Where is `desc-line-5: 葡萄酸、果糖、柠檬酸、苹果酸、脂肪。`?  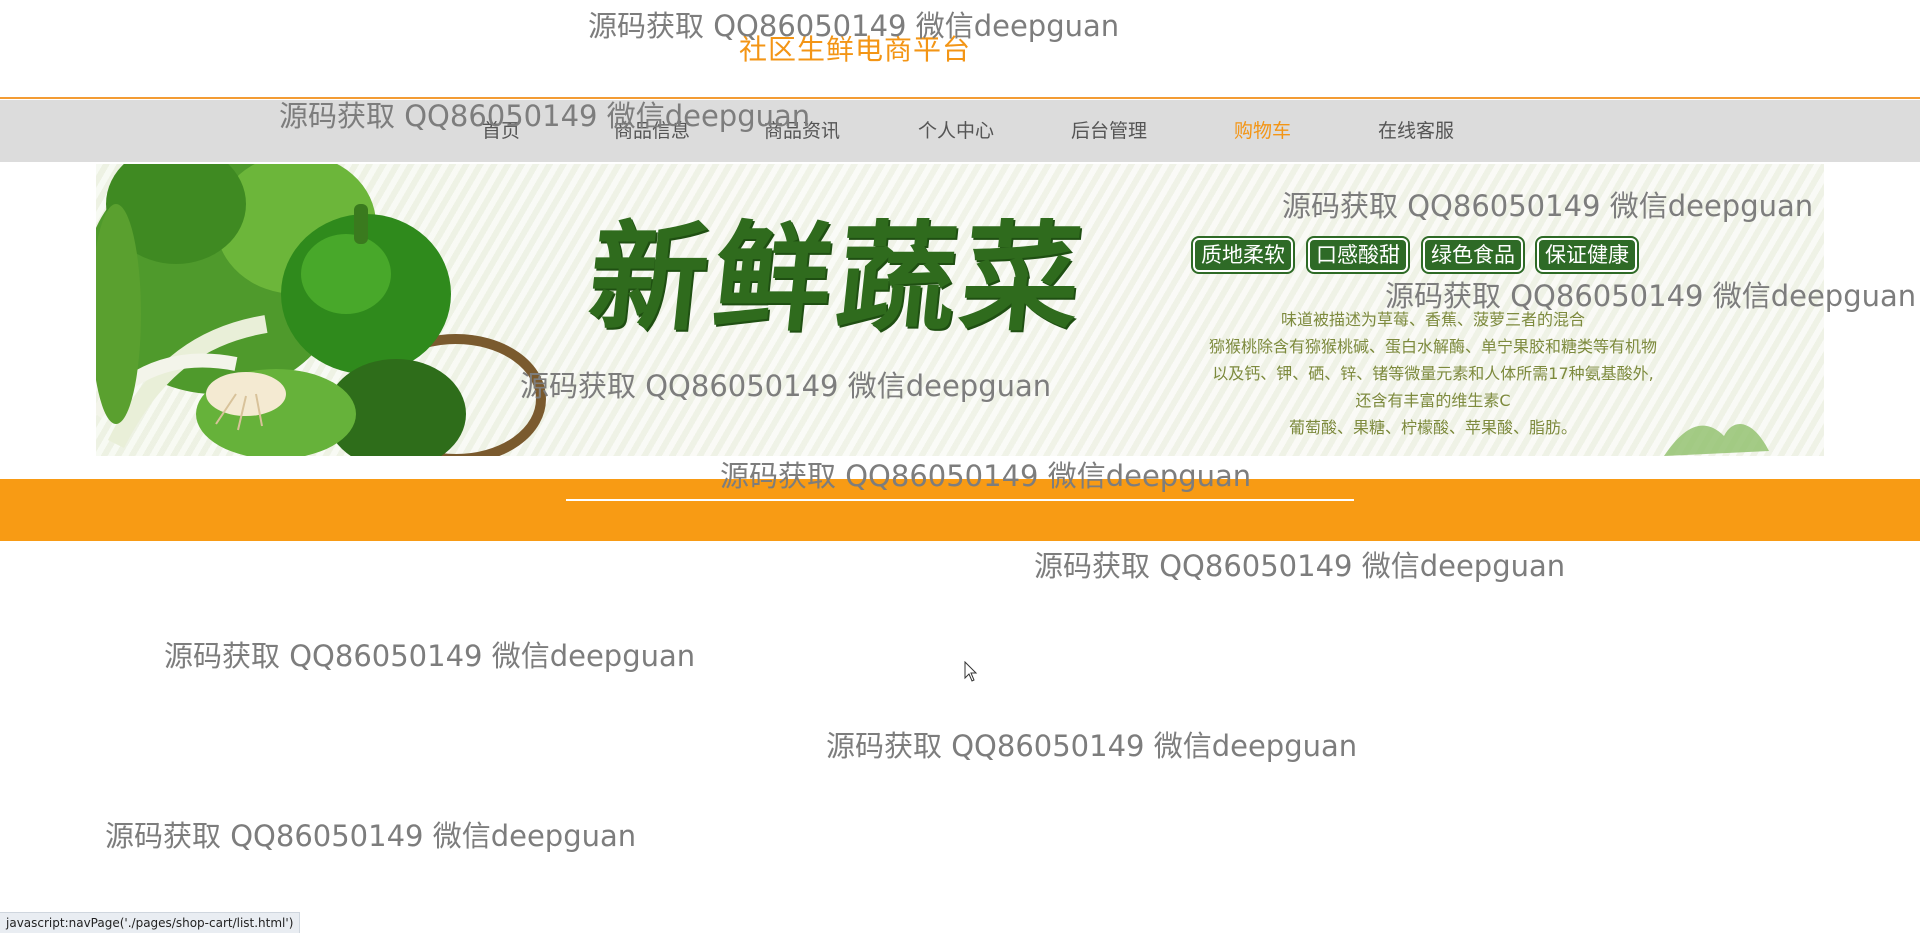
desc-line-5: 葡萄酸、果糖、柠檬酸、苹果酸、脂肪。 is located at coordinates (1432, 427).